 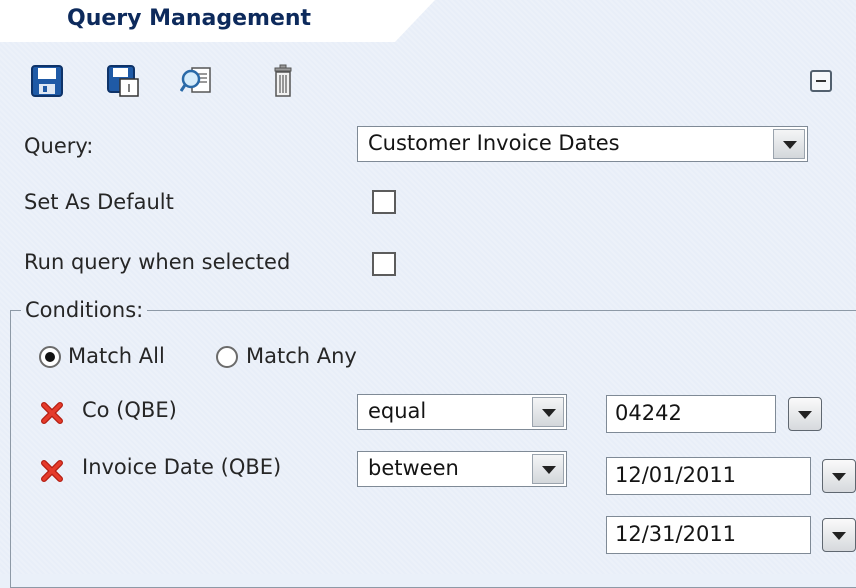 I want to click on condition-value-input: 04242, so click(x=691, y=414).